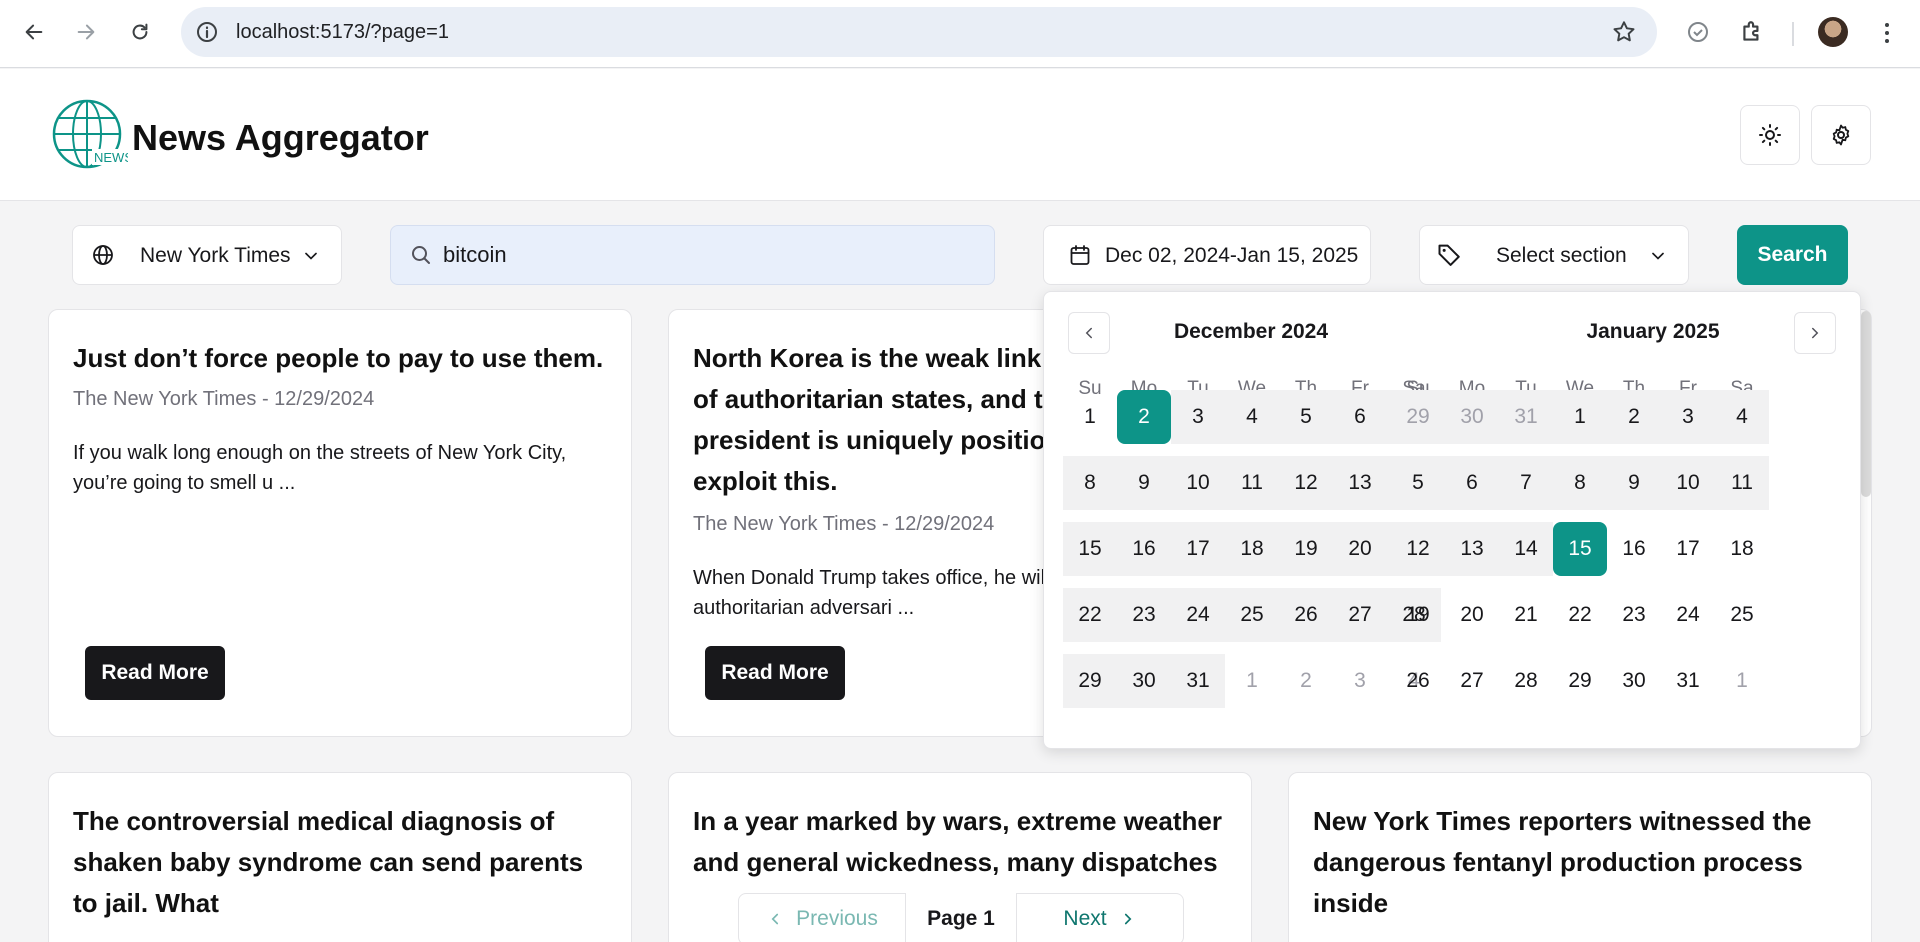  I want to click on jan-day-cell: 27, so click(1472, 681).